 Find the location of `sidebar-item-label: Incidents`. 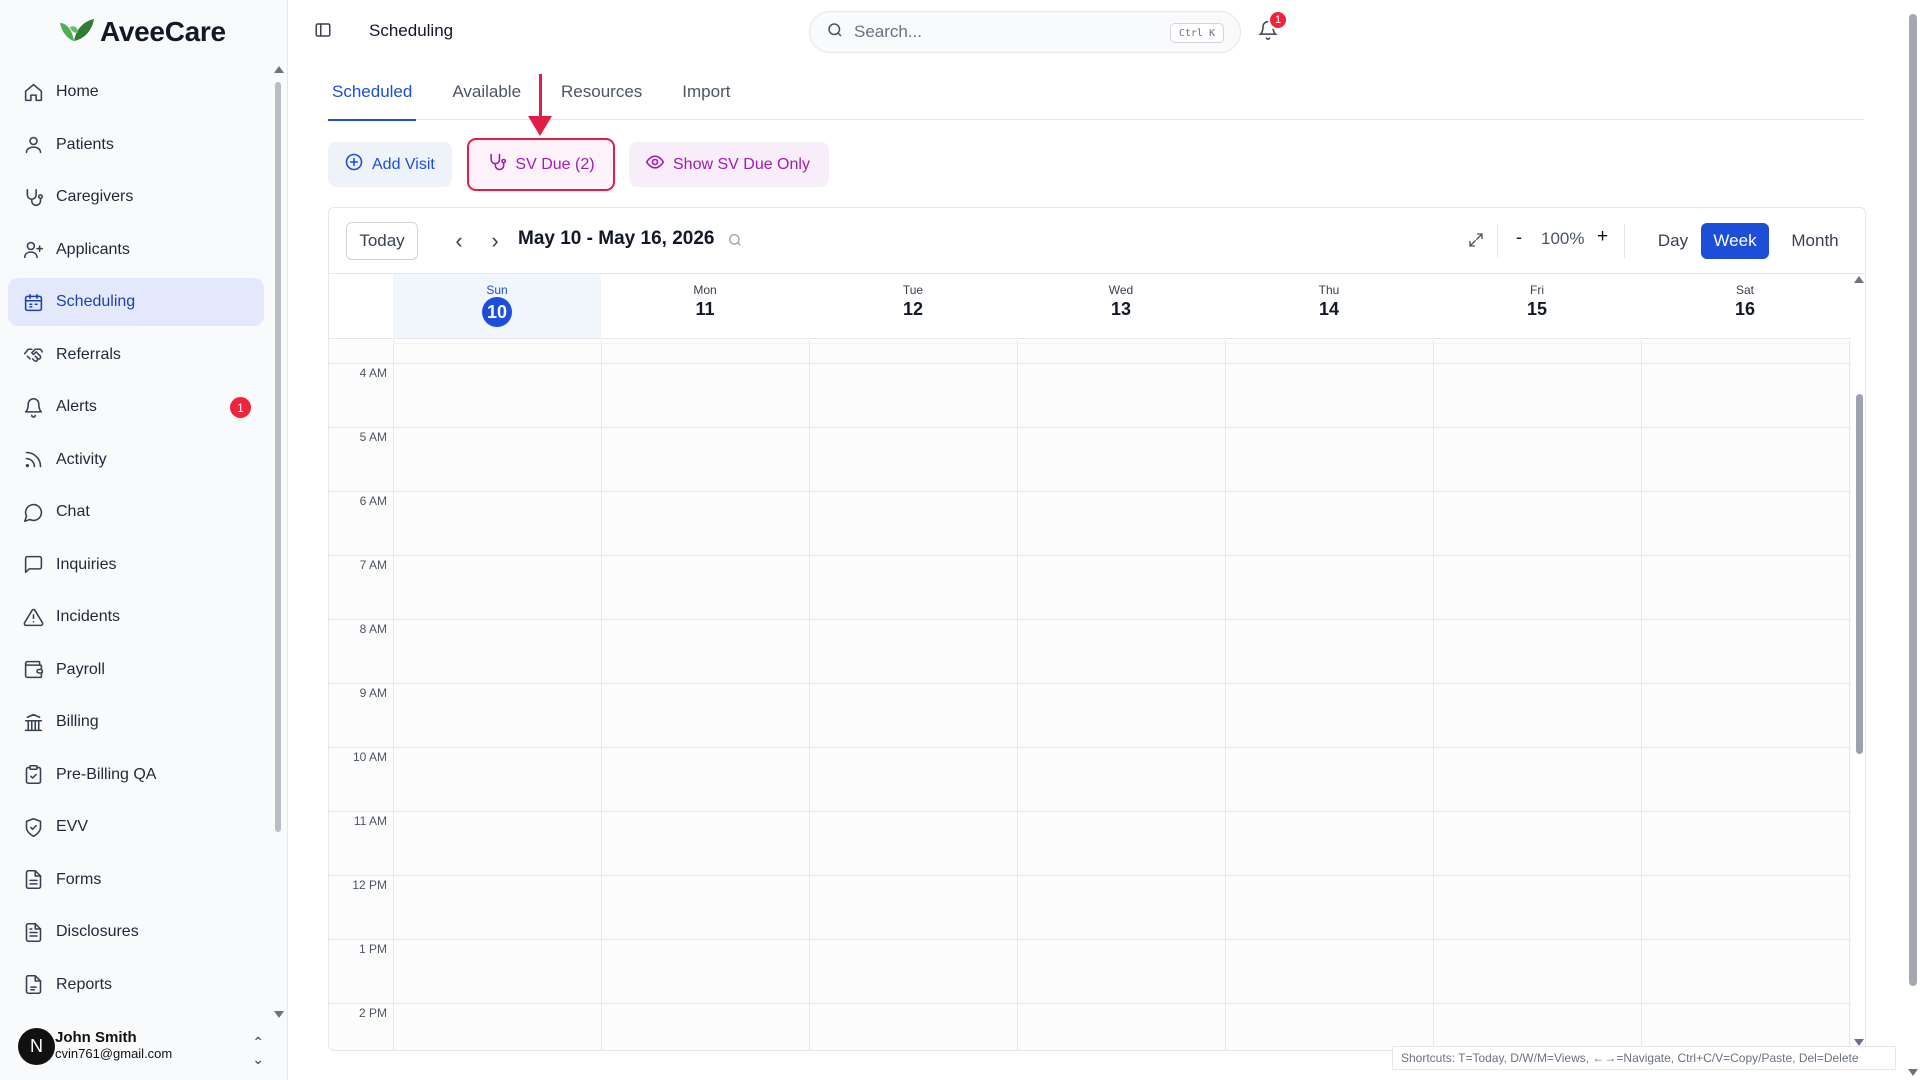

sidebar-item-label: Incidents is located at coordinates (88, 616).